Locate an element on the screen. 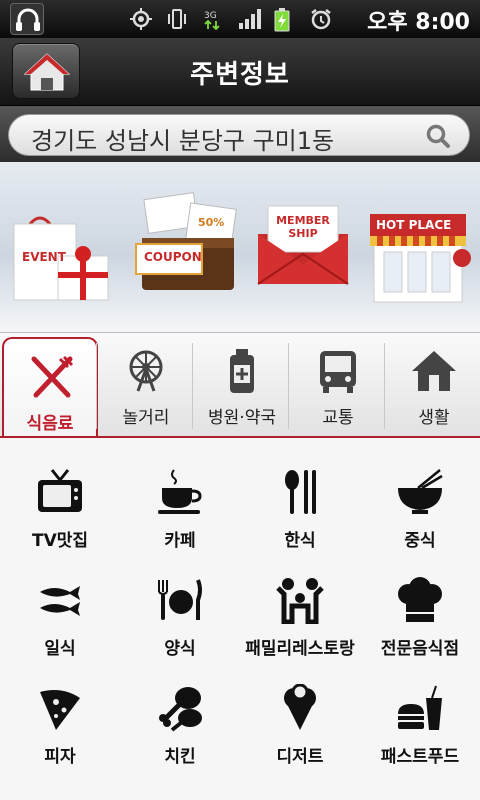 The height and width of the screenshot is (800, 480). tab-entertainment: 놀거리 is located at coordinates (146, 385).